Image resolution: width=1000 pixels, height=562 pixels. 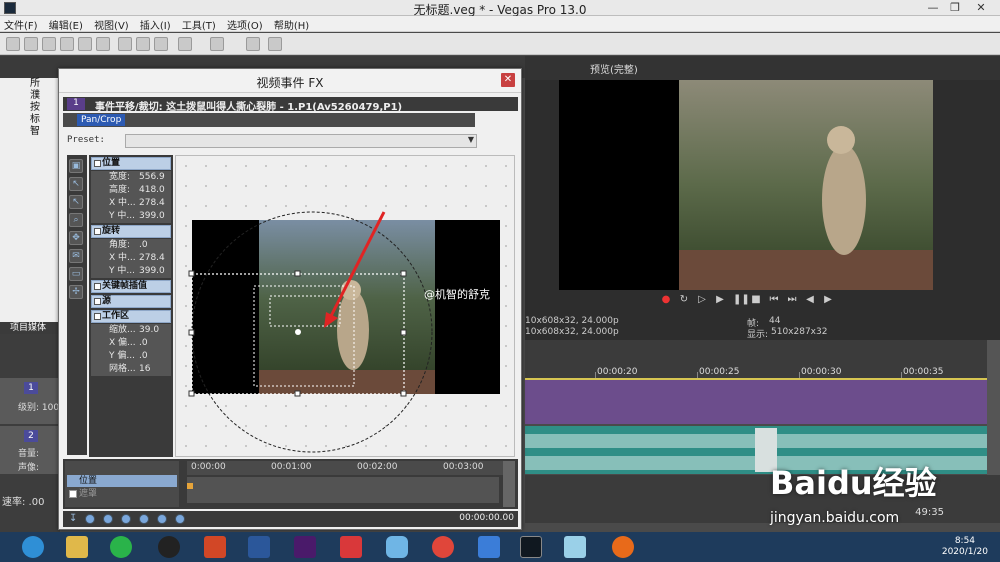 What do you see at coordinates (162, 519) in the screenshot?
I see `next-keyframe-icon` at bounding box center [162, 519].